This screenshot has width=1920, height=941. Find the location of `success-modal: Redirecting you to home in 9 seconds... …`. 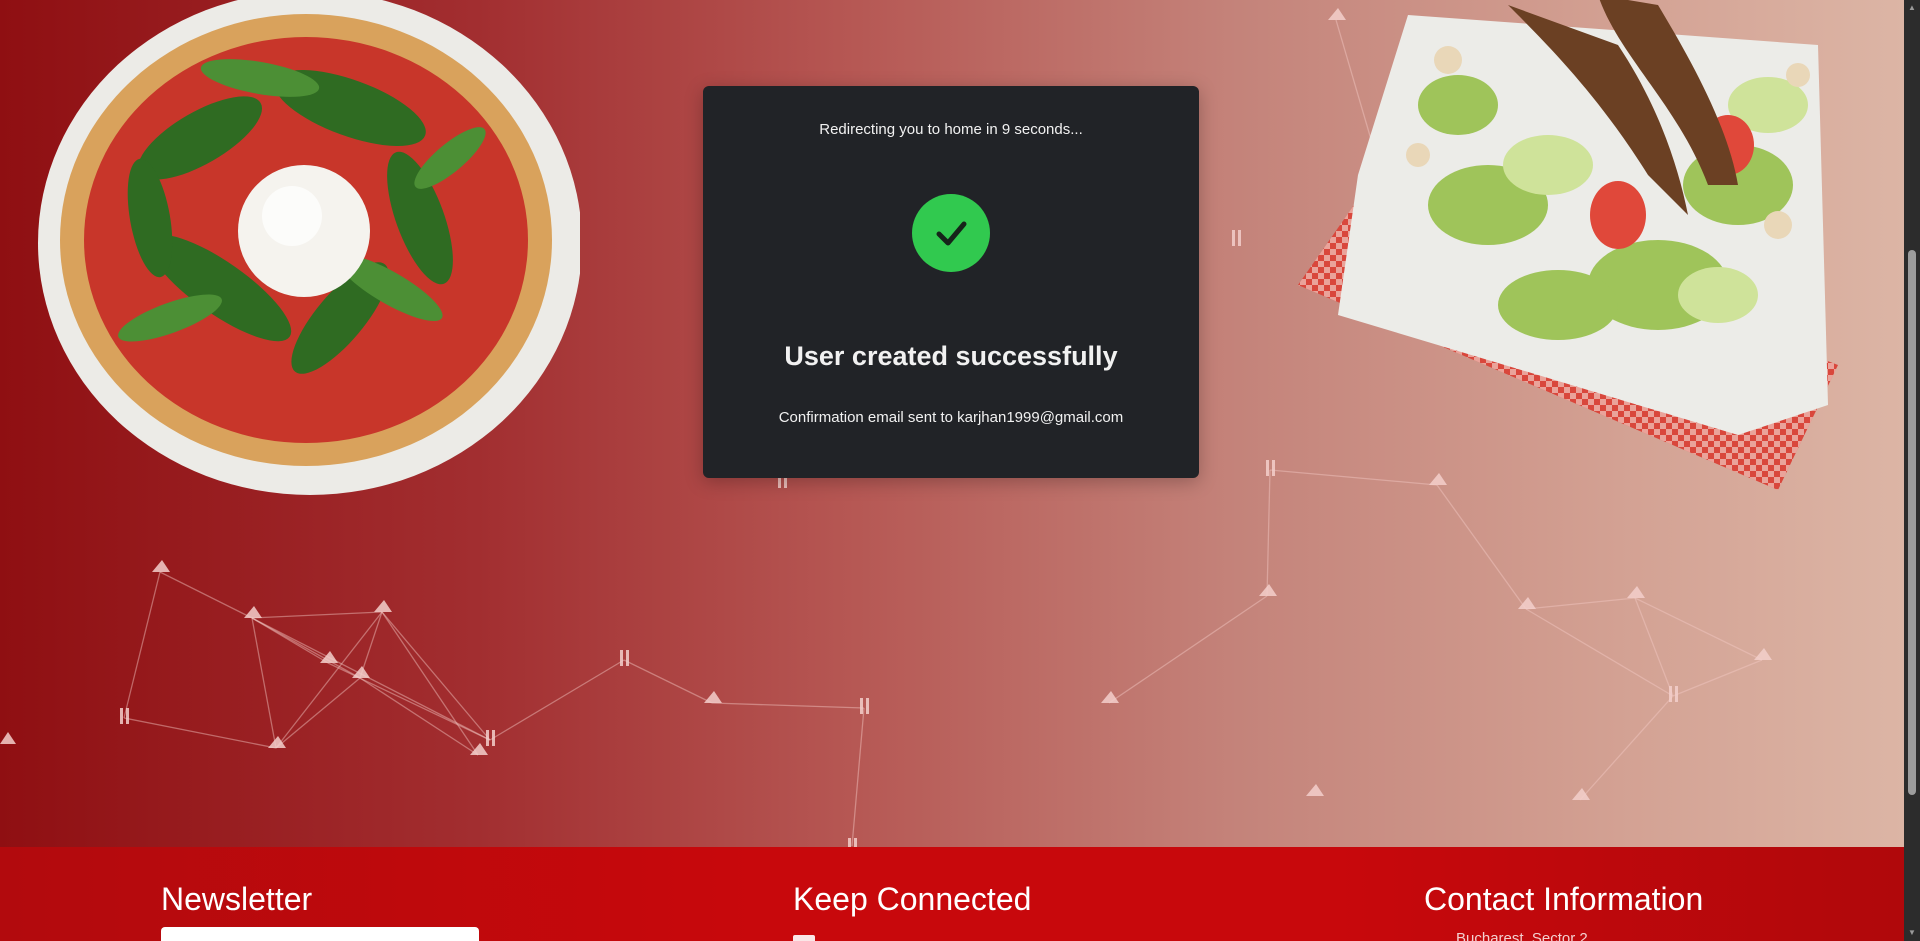

success-modal: Redirecting you to home in 9 seconds... … is located at coordinates (951, 282).